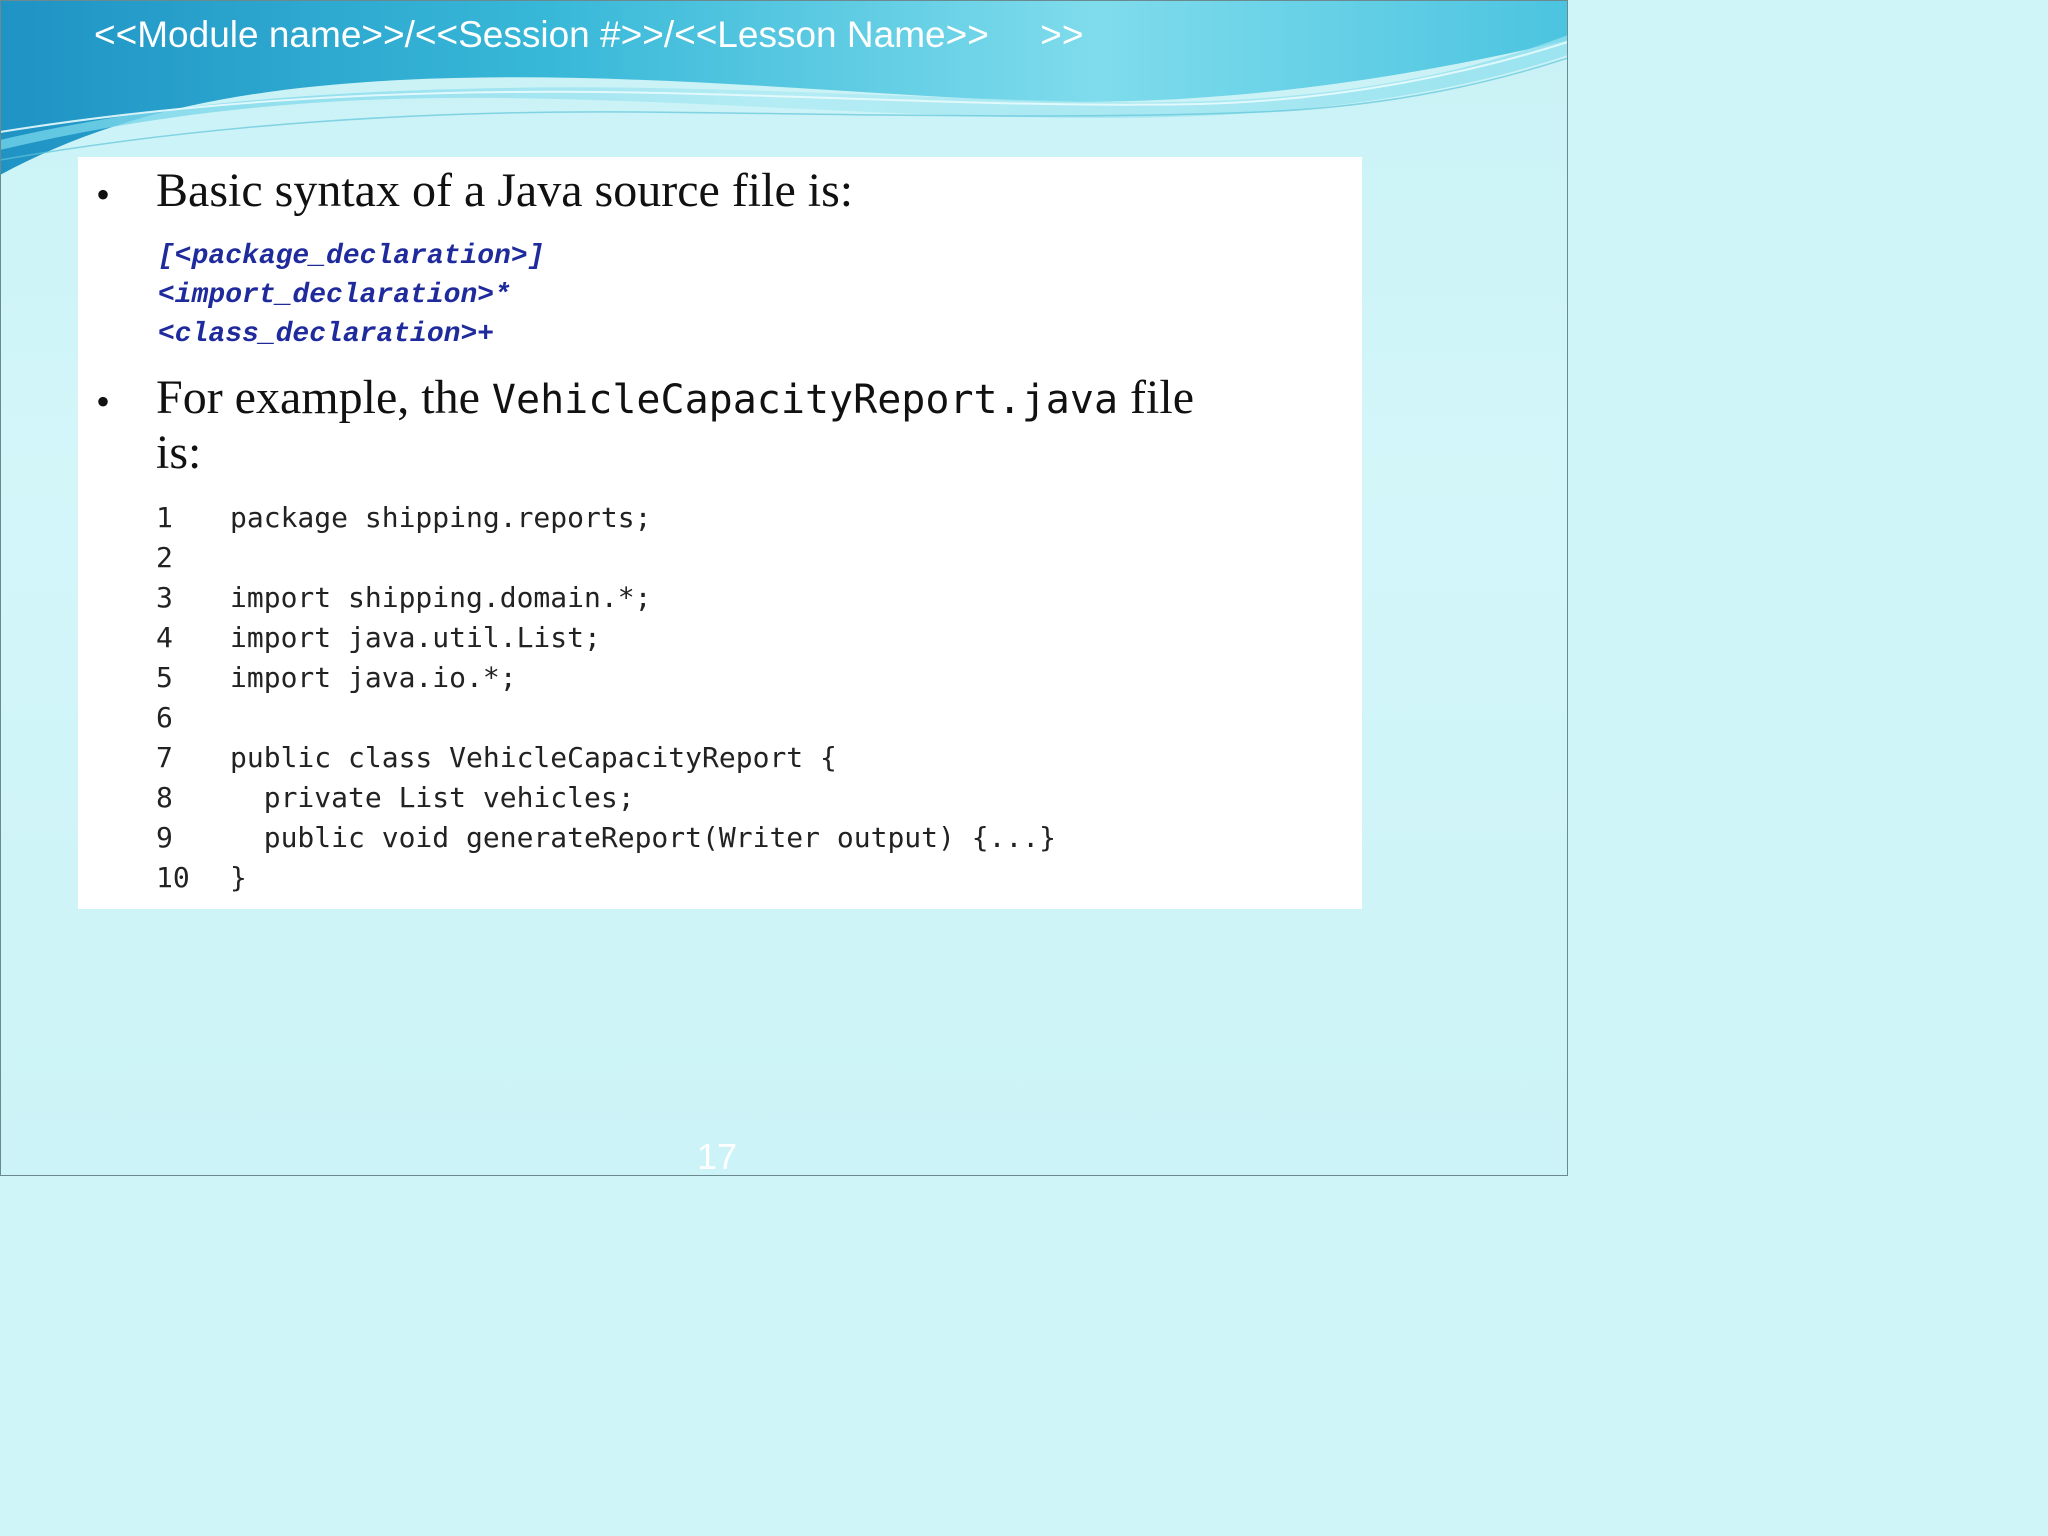 The image size is (2048, 1536). I want to click on code-text: }, so click(238, 877).